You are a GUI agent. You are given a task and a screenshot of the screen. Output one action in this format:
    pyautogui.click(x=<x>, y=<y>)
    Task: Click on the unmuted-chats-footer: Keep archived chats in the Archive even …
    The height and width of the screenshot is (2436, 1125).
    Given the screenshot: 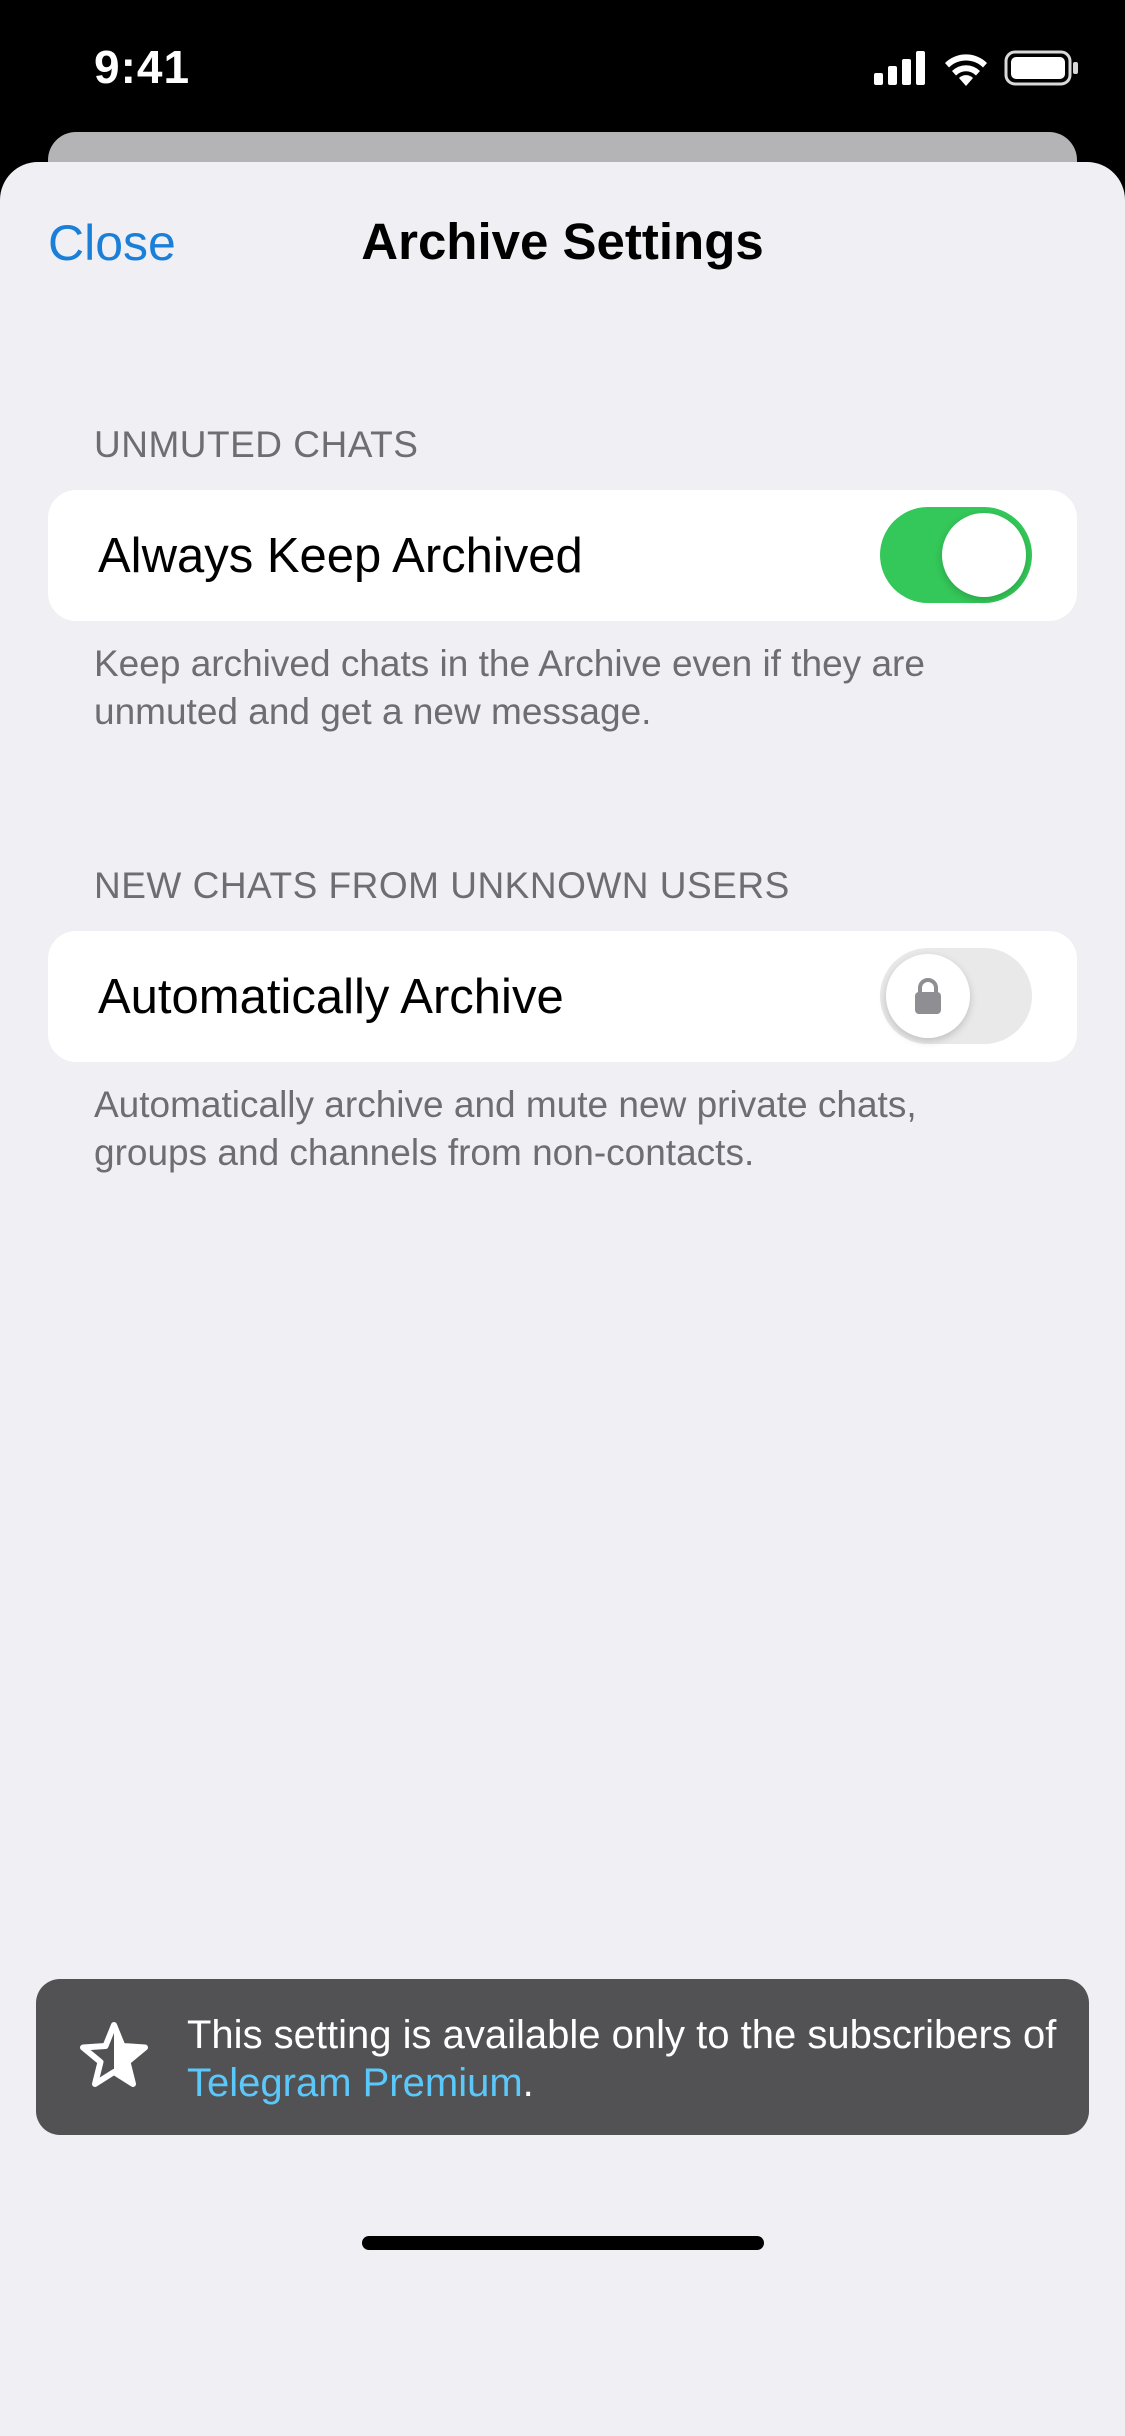 What is the action you would take?
    pyautogui.click(x=509, y=687)
    